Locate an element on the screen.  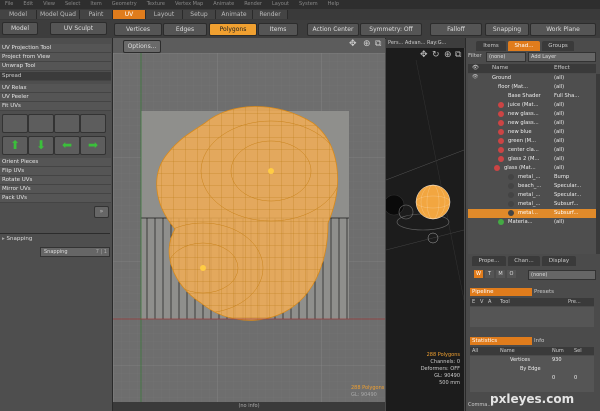
maximize-view-icon: ⧉ is located at coordinates (378, 44).